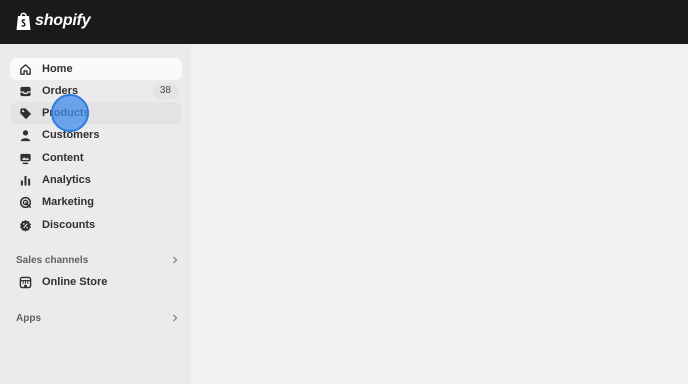 Image resolution: width=688 pixels, height=384 pixels. I want to click on person-icon, so click(25, 135).